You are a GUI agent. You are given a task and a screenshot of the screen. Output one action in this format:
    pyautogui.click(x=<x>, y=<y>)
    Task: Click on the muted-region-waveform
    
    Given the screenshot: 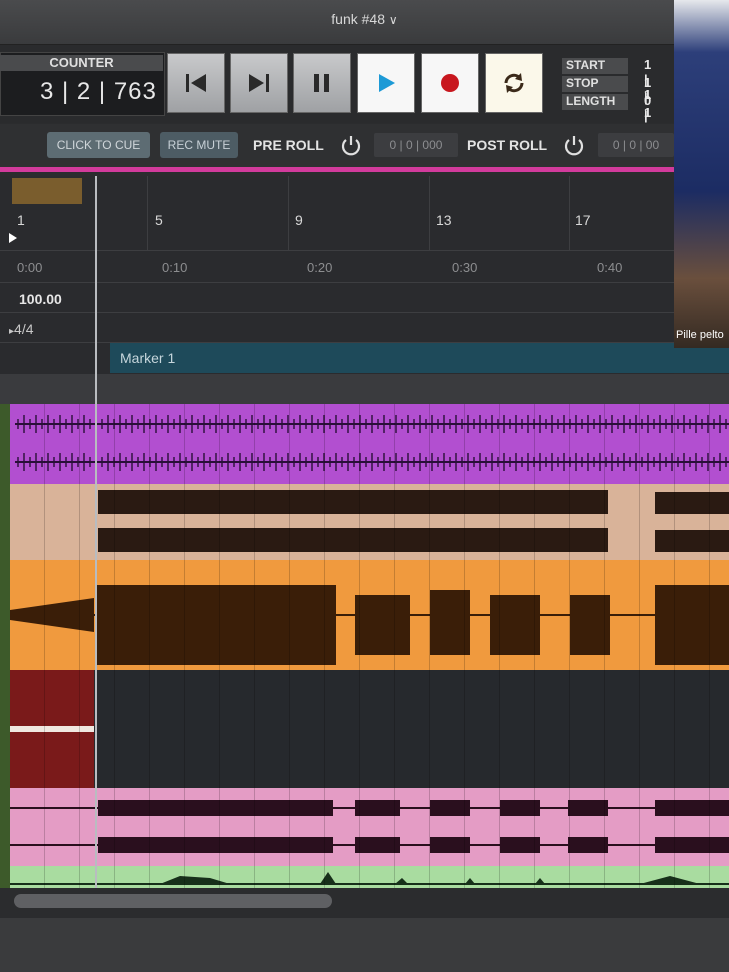 What is the action you would take?
    pyautogui.click(x=52, y=729)
    